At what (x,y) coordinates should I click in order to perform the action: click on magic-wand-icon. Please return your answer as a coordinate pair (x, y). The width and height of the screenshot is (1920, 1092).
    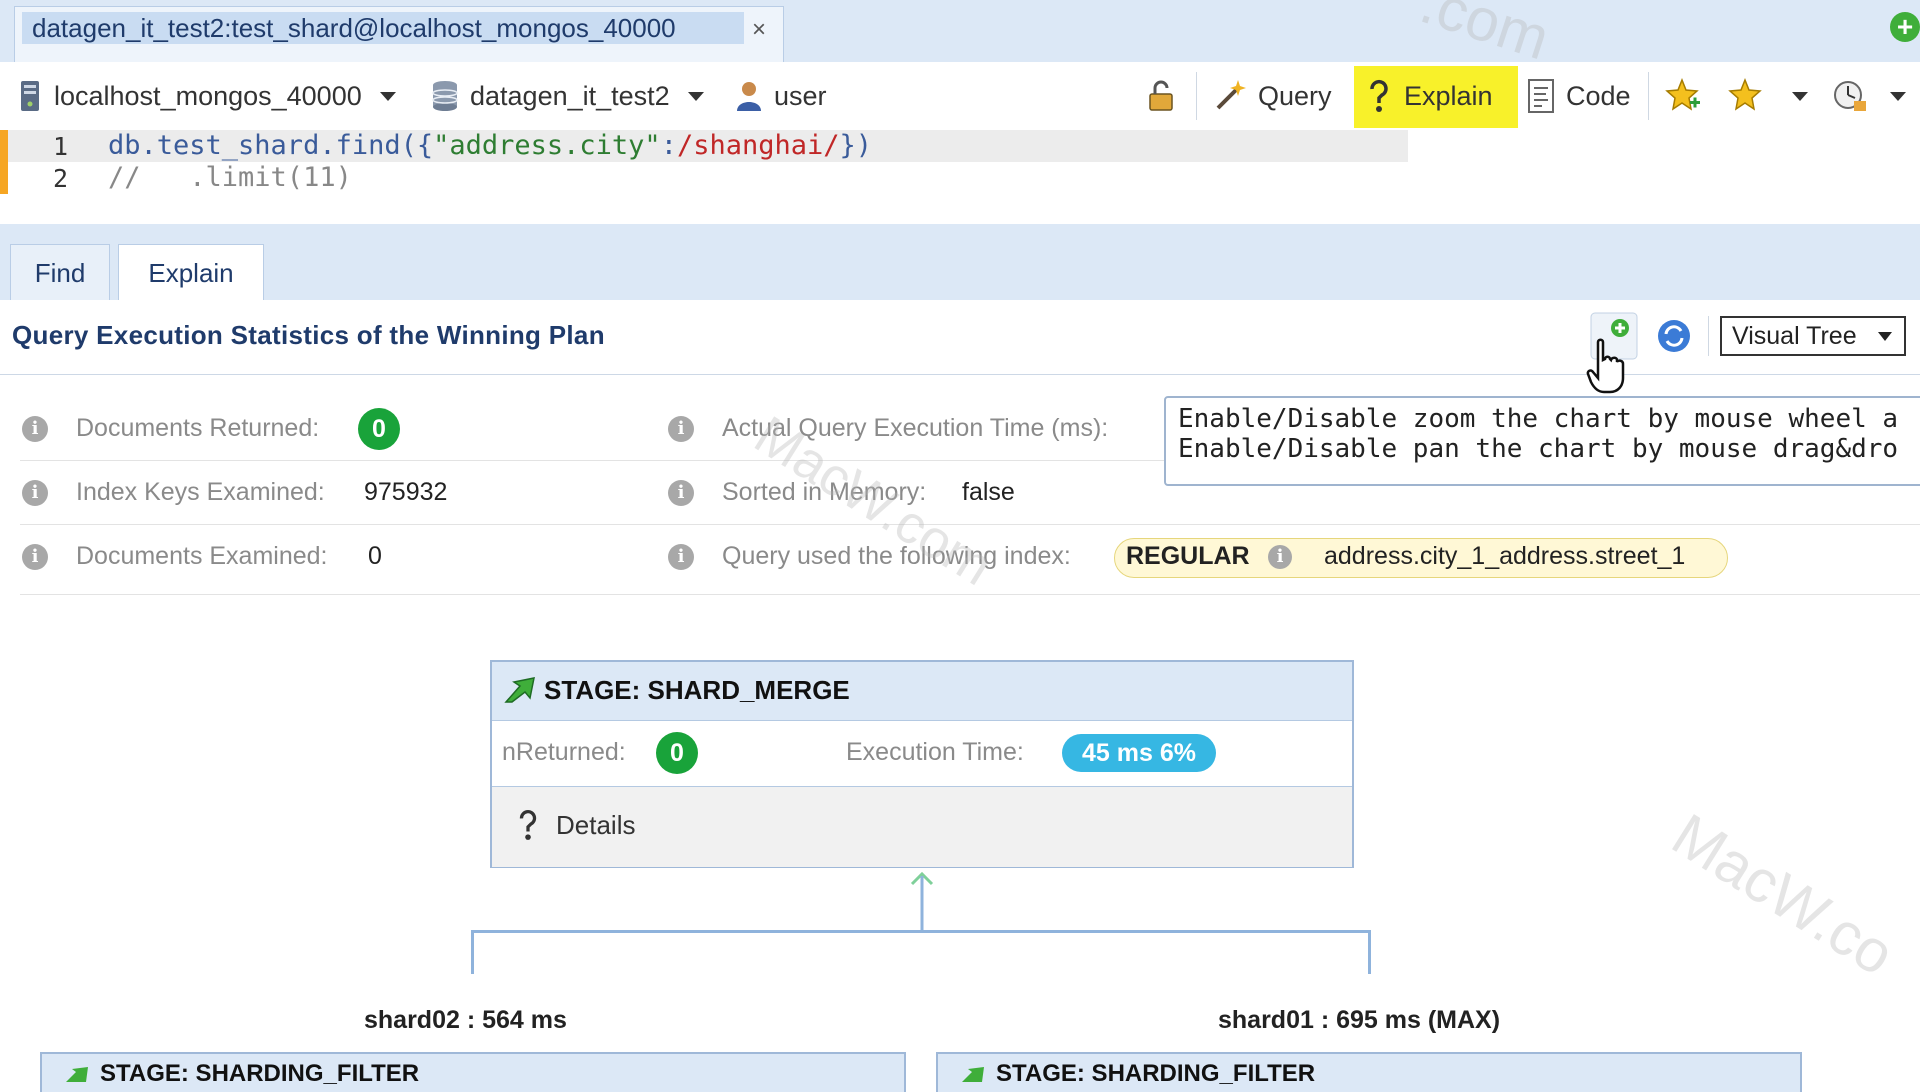
    Looking at the image, I should click on (1231, 95).